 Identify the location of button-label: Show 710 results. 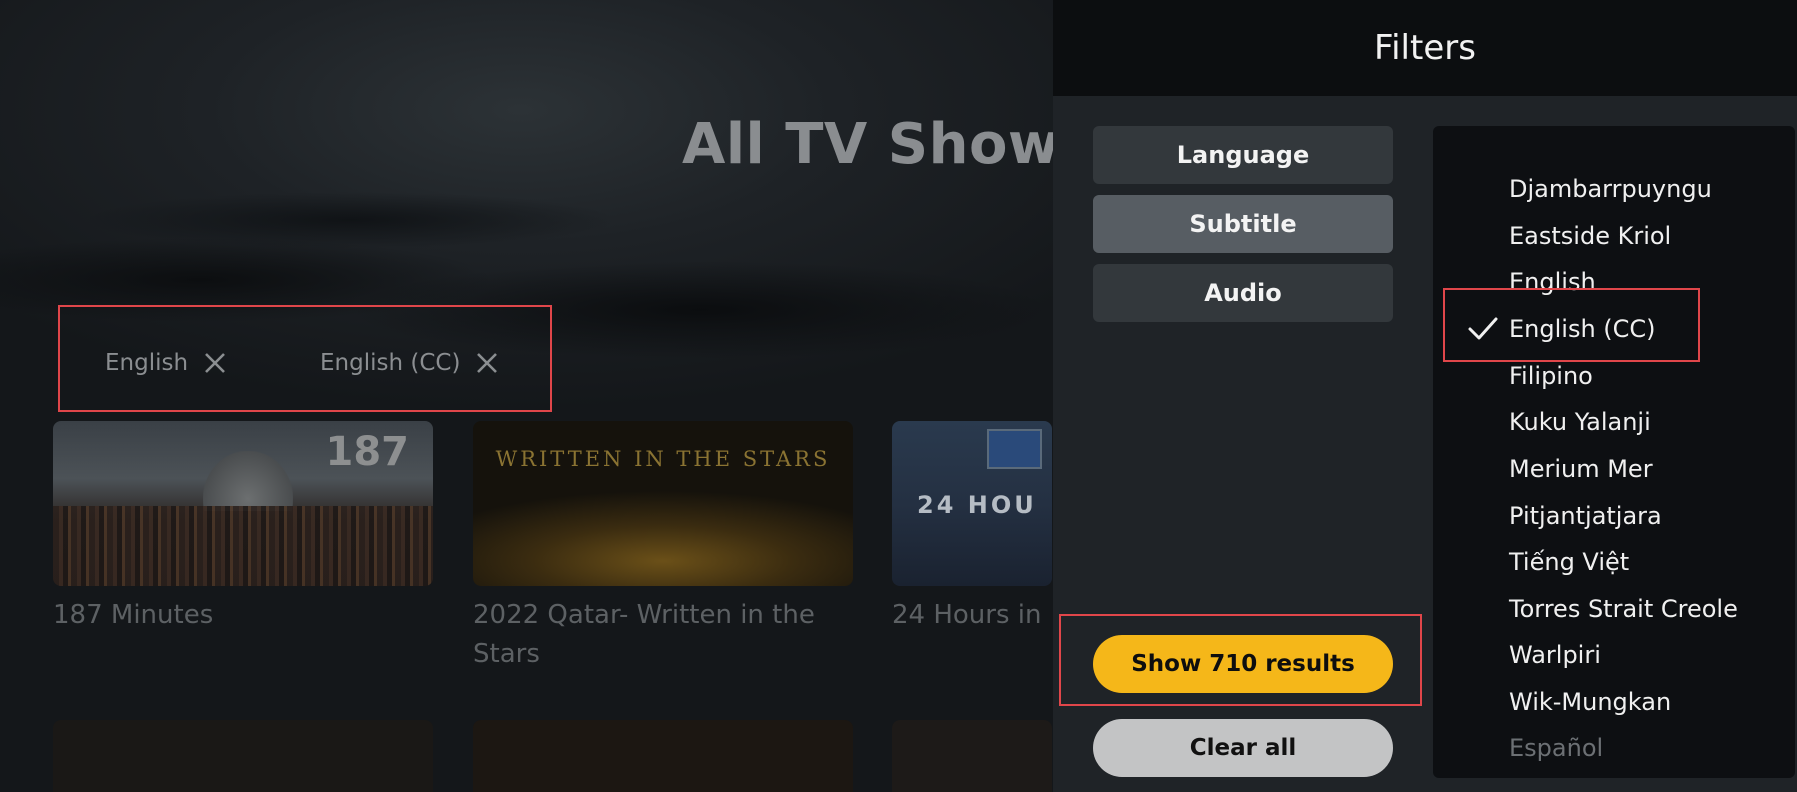
(1243, 664).